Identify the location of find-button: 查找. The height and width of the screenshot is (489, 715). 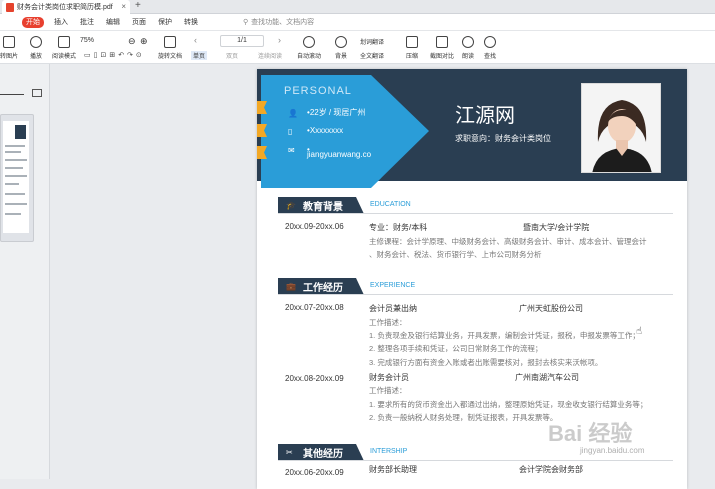
(490, 48).